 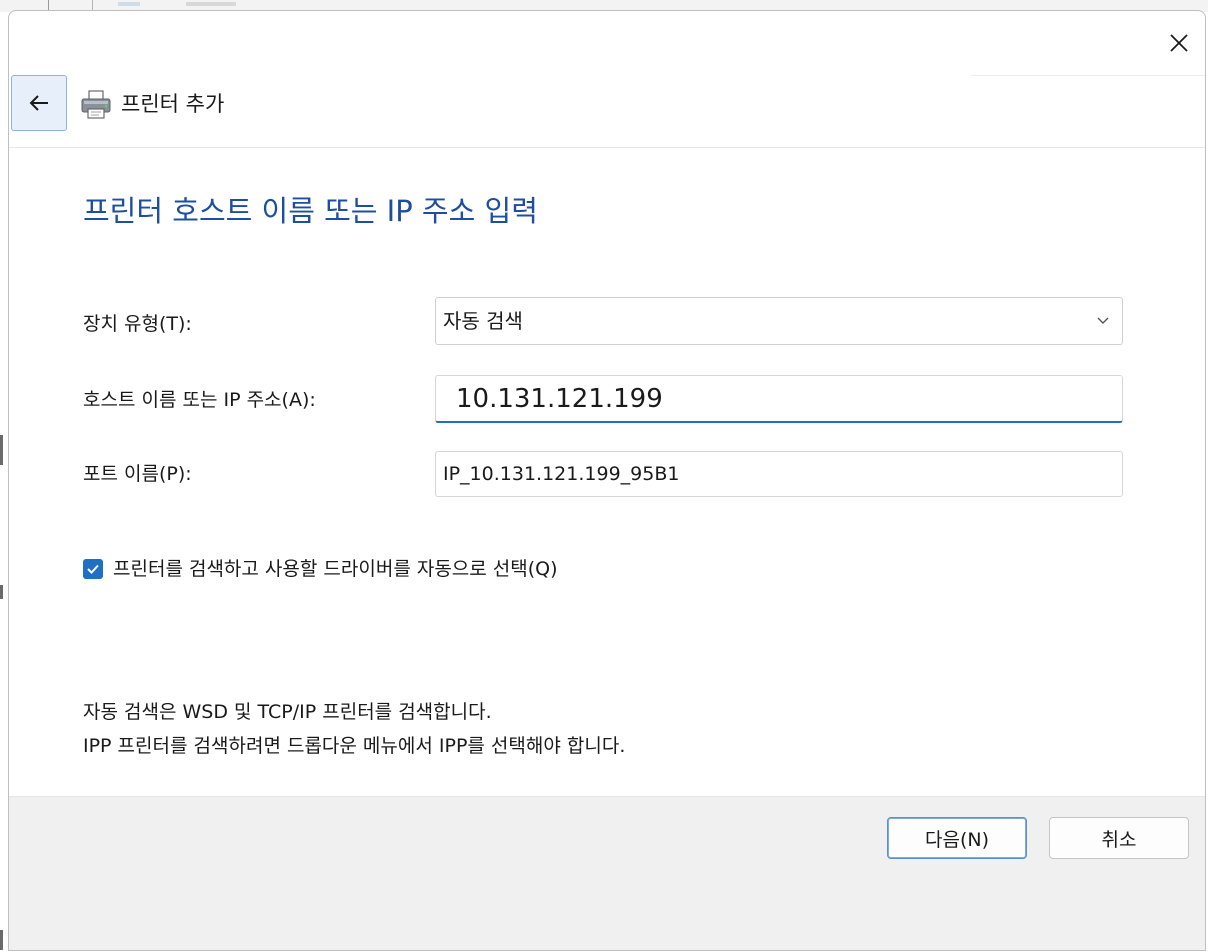 What do you see at coordinates (483, 321) in the screenshot?
I see `device-type-selected: 자동 검색` at bounding box center [483, 321].